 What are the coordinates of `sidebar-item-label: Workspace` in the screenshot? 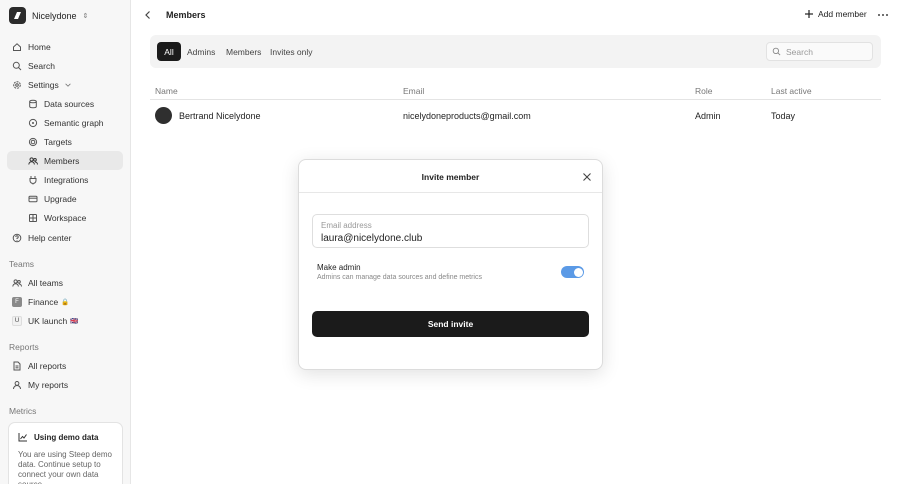 It's located at (65, 217).